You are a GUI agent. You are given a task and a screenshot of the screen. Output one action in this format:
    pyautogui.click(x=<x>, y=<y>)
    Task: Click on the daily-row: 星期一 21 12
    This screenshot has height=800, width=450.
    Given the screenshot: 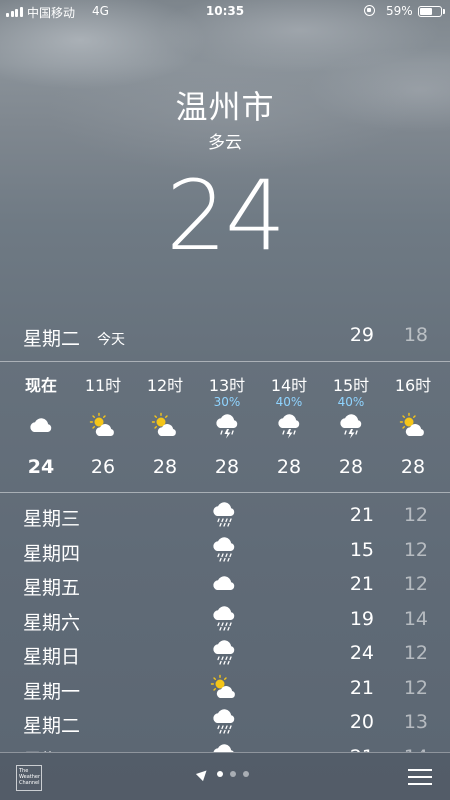 What is the action you would take?
    pyautogui.click(x=225, y=688)
    